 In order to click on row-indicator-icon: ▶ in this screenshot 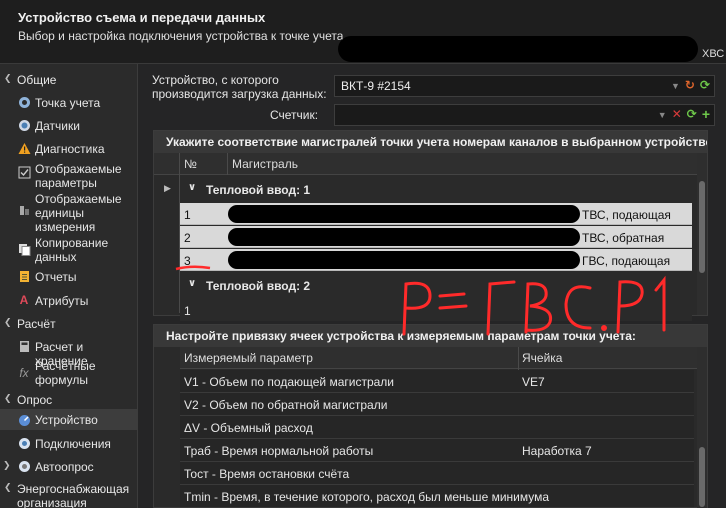, I will do `click(167, 188)`.